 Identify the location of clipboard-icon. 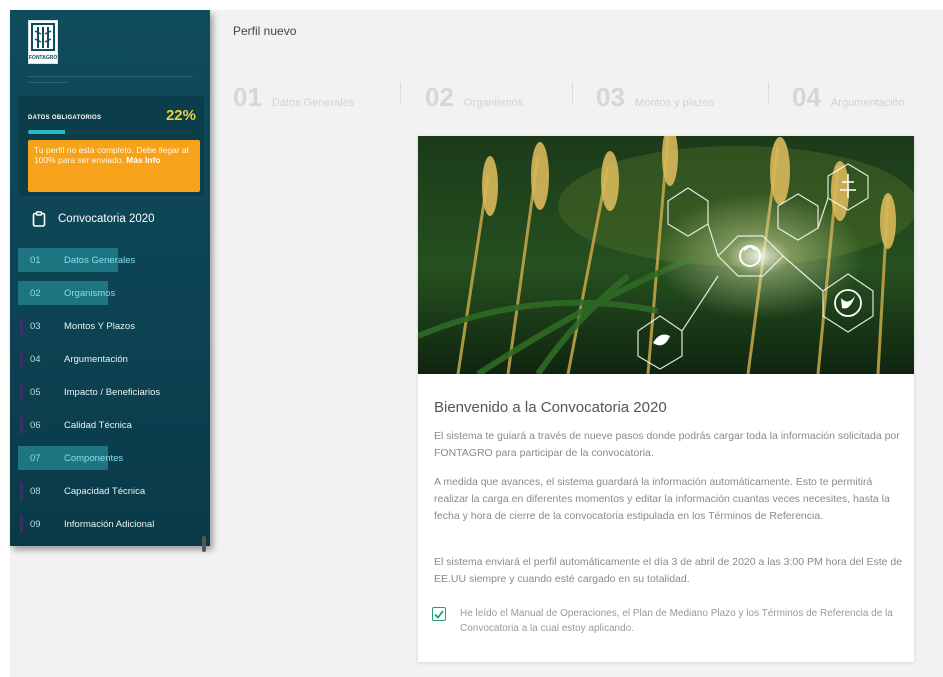
(39, 219).